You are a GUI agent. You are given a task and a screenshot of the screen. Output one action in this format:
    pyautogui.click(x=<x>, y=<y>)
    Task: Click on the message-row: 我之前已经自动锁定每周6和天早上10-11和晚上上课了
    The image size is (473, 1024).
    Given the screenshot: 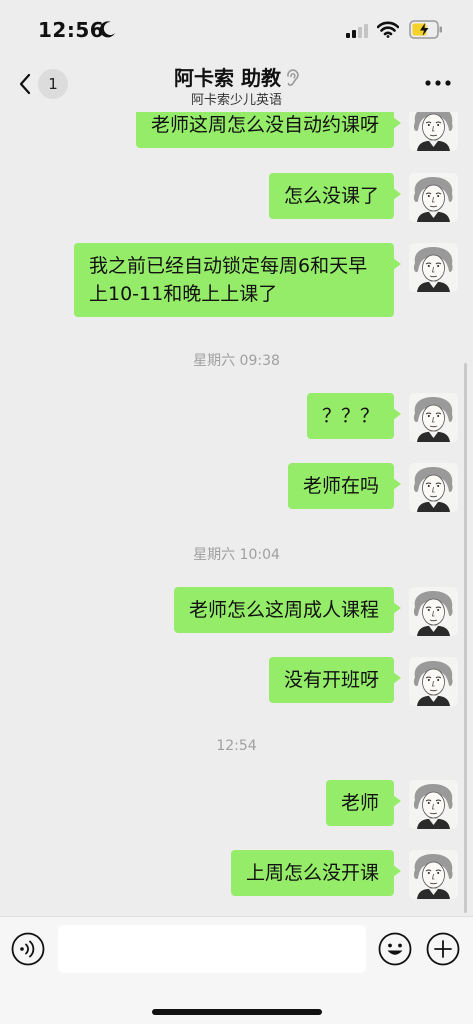 What is the action you would take?
    pyautogui.click(x=238, y=283)
    